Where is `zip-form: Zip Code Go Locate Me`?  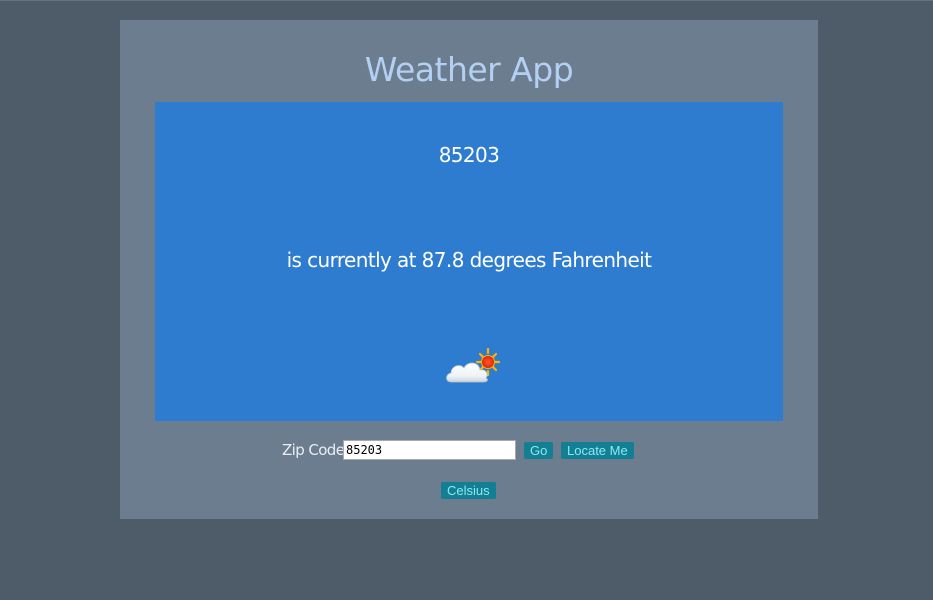
zip-form: Zip Code Go Locate Me is located at coordinates (469, 451).